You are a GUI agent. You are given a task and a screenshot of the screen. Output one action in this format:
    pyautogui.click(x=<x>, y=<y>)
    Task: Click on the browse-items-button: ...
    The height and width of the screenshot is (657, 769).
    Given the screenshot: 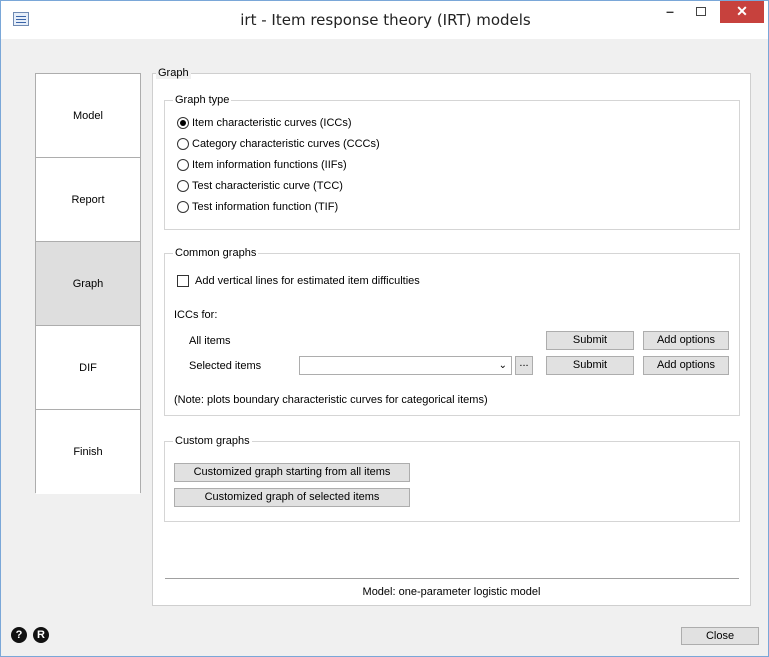 What is the action you would take?
    pyautogui.click(x=524, y=365)
    